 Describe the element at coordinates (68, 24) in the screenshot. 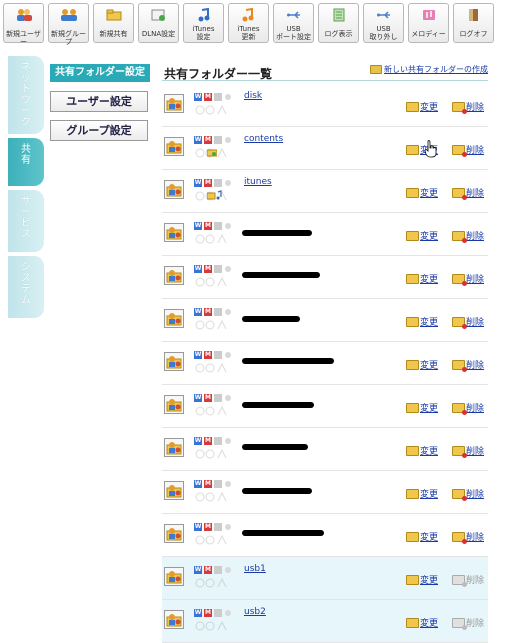

I see `new-group-button: 新規グループ` at that location.